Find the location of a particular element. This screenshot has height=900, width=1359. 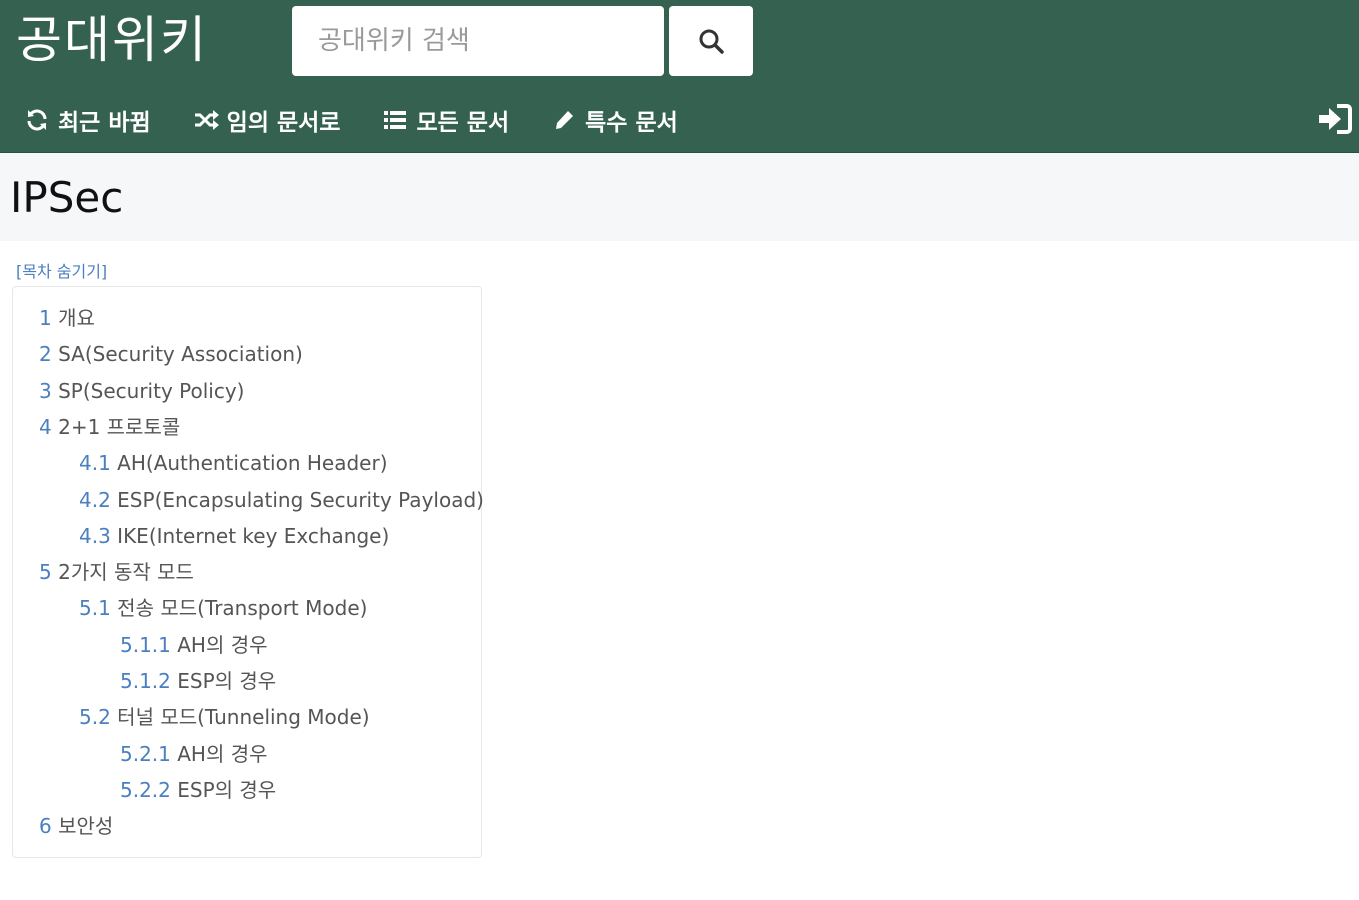

title-band is located at coordinates (679, 197).